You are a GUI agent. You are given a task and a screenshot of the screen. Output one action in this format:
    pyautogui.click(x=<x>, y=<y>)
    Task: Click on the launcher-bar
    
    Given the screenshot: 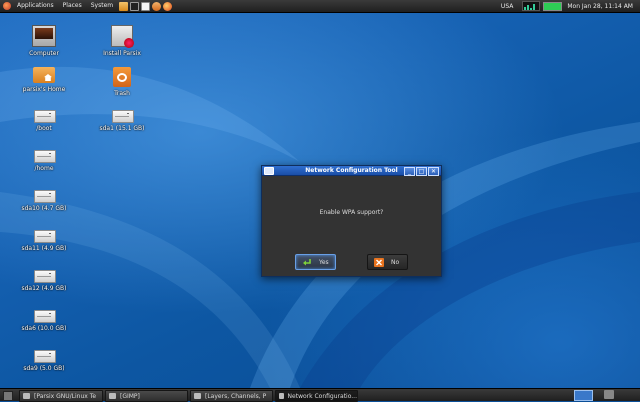 What is the action you would take?
    pyautogui.click(x=146, y=6)
    